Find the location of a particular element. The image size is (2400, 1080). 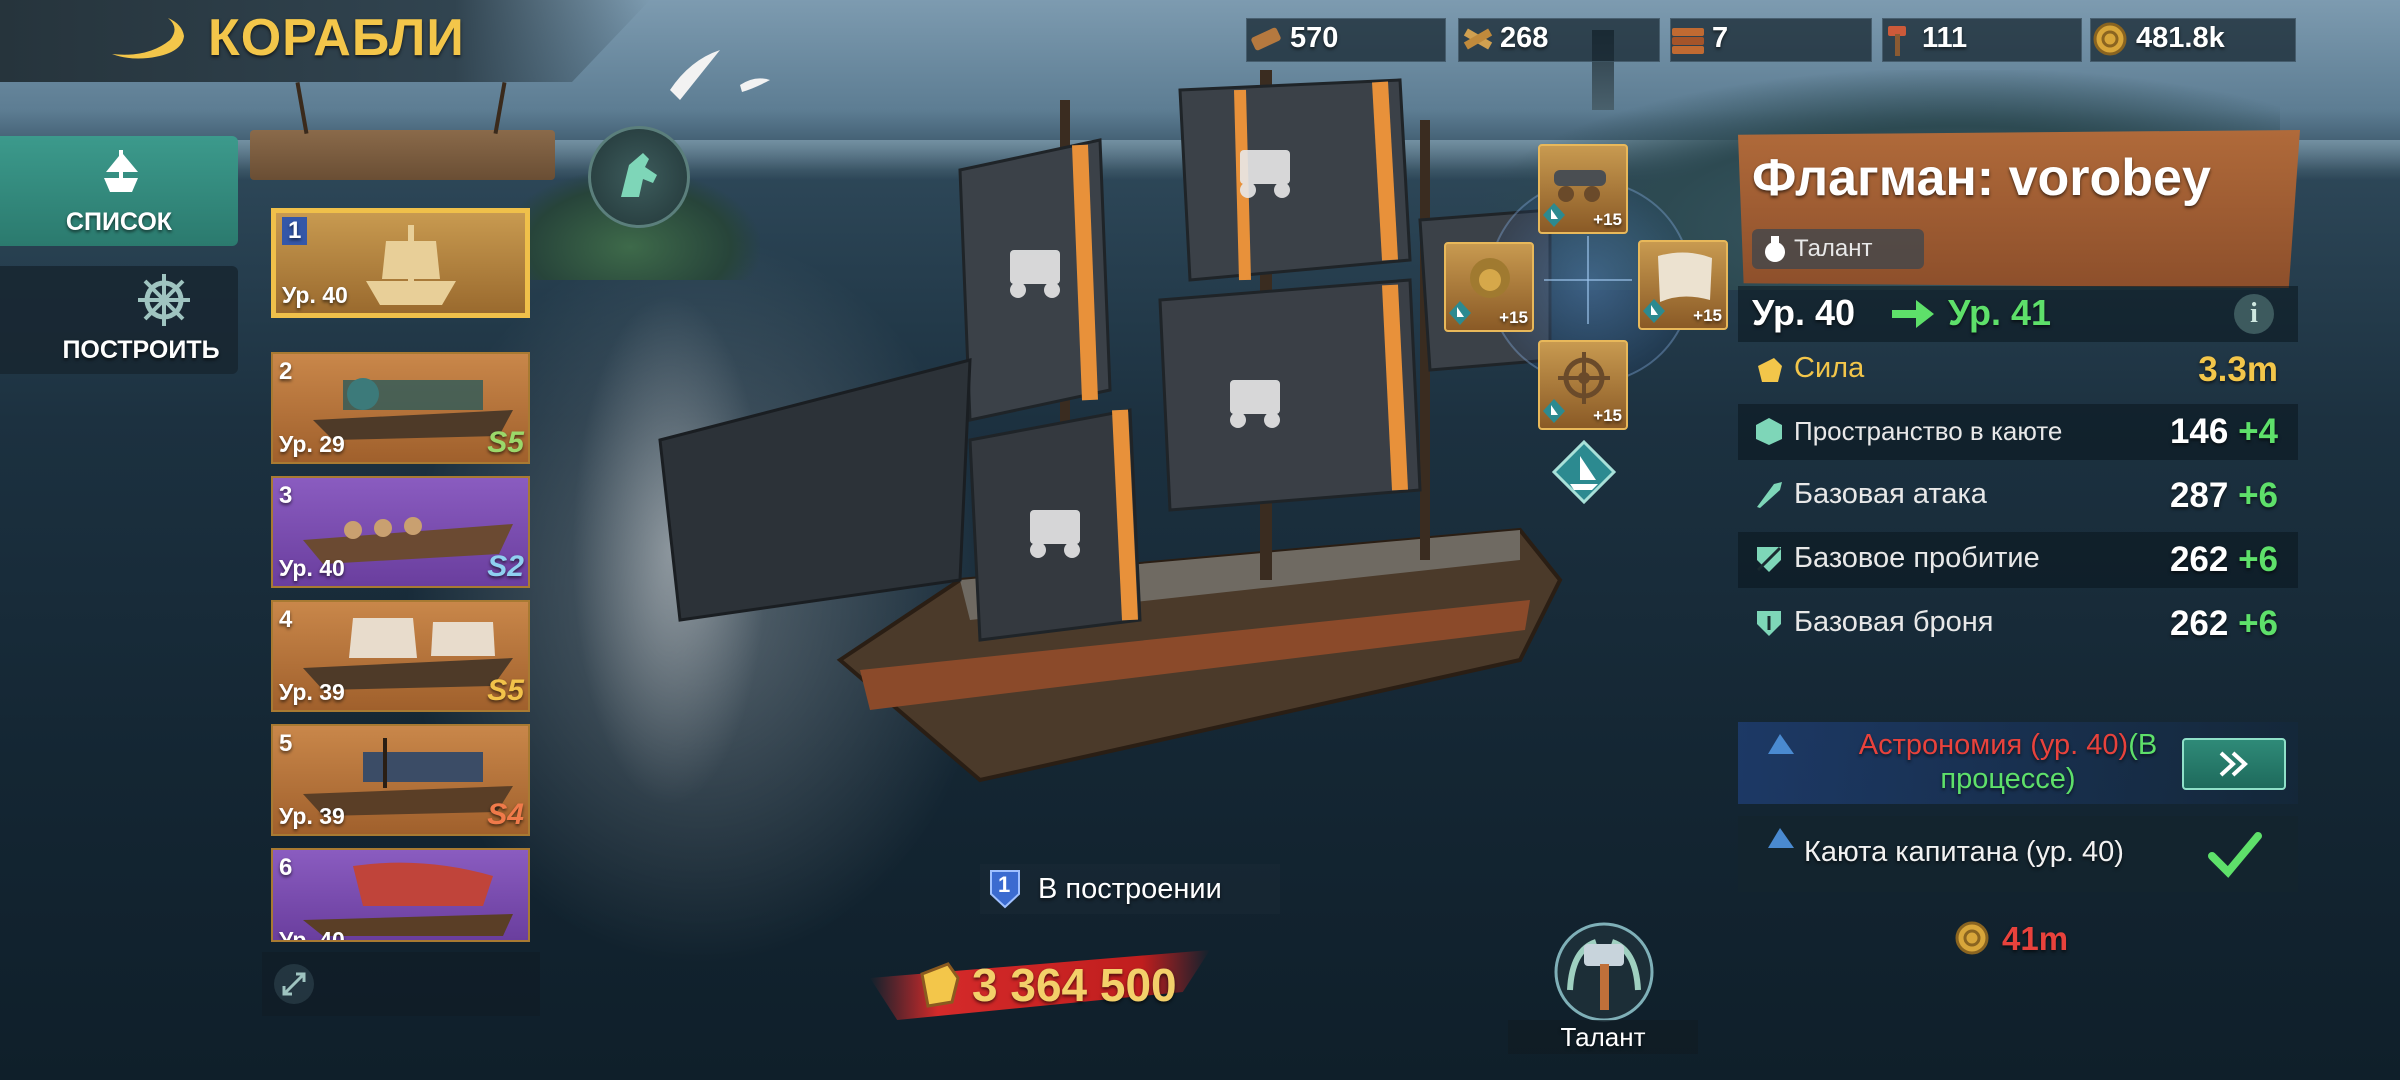

ship-card-5: 5 Ур. 39 S4 is located at coordinates (400, 780).